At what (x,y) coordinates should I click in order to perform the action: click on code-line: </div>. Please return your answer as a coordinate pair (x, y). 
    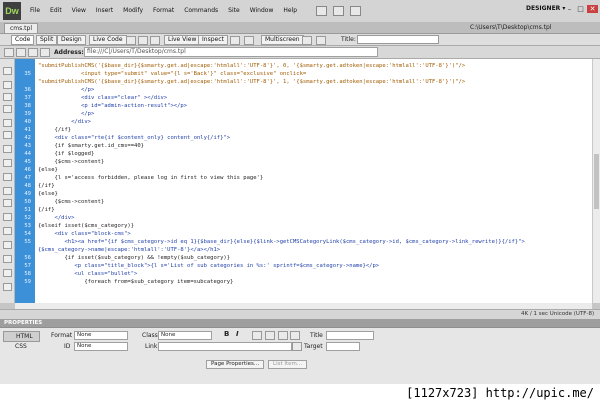
    Looking at the image, I should click on (56, 218).